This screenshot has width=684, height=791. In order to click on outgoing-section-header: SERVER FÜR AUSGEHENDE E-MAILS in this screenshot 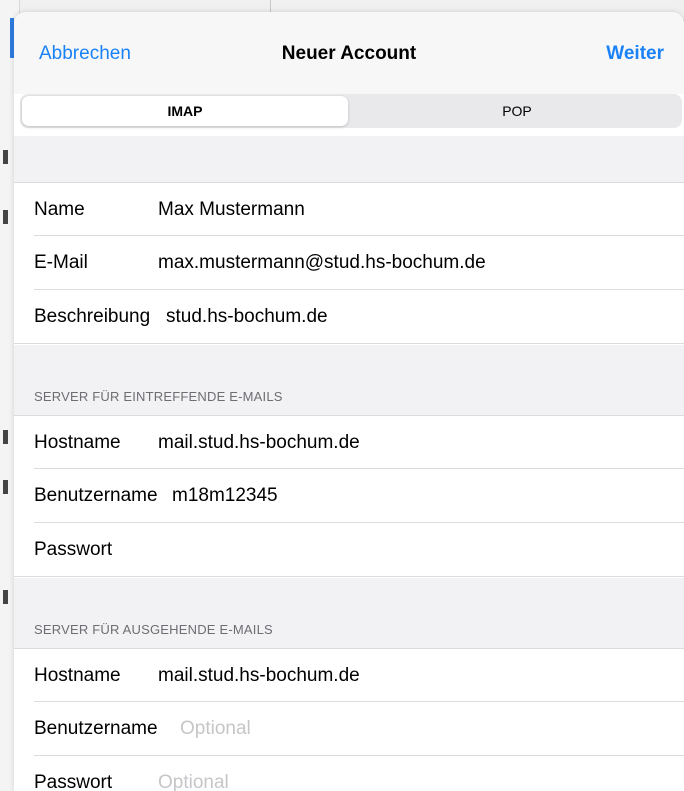, I will do `click(349, 613)`.